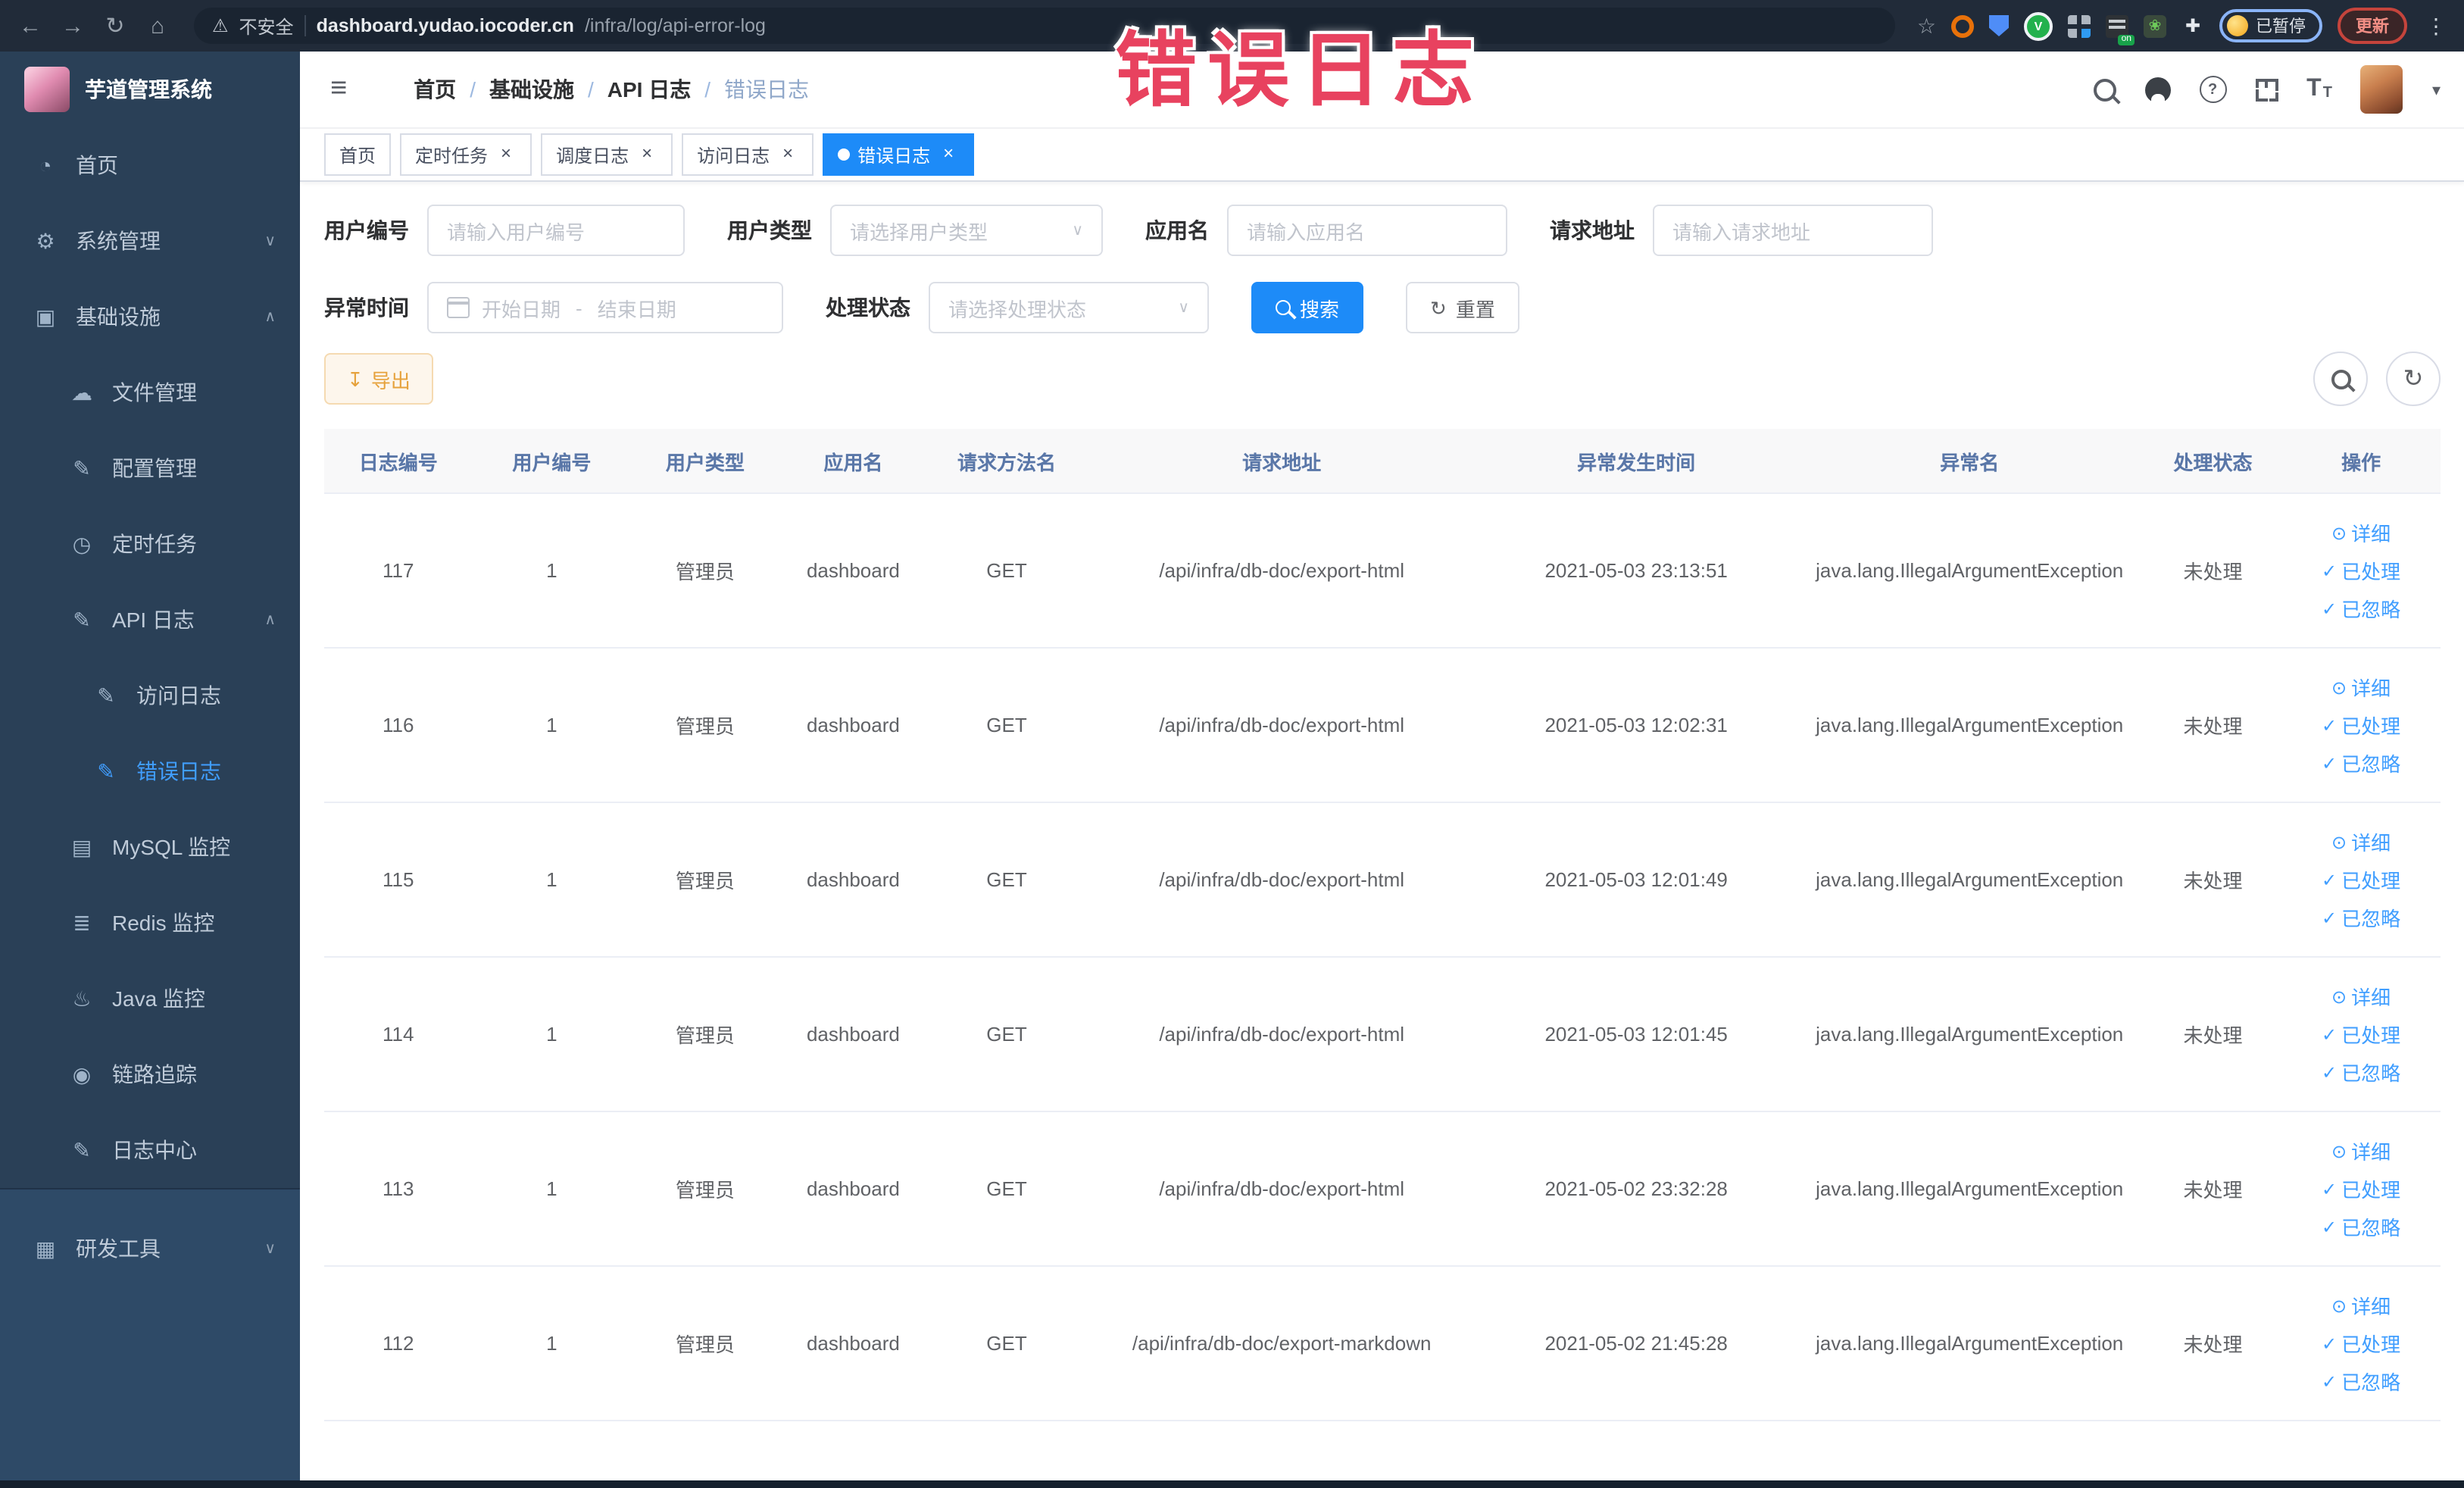 The image size is (2464, 1488). Describe the element at coordinates (1462, 307) in the screenshot. I see `reset-button: ↻ 重置` at that location.